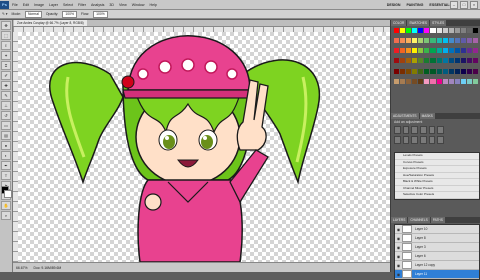  Describe the element at coordinates (6, 125) in the screenshot. I see `eraser-icon: ▭` at that location.